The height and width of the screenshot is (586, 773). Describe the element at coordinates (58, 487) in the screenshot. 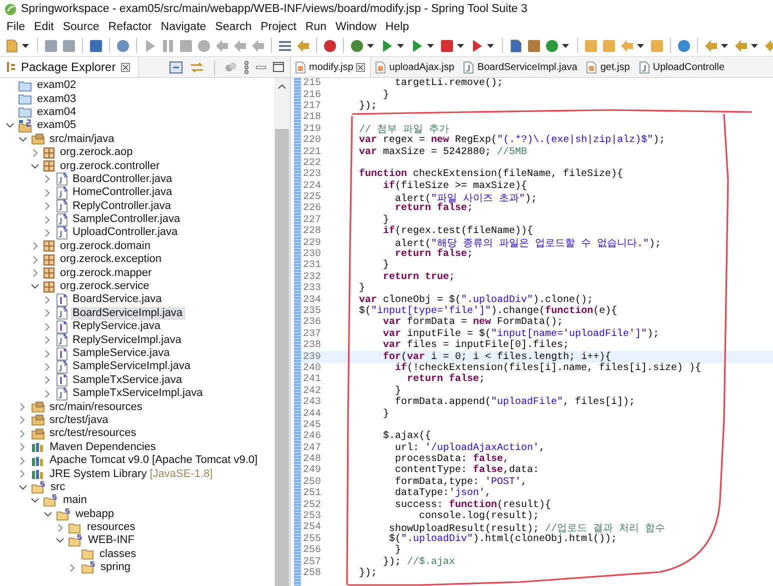

I see `tree-item: src` at that location.